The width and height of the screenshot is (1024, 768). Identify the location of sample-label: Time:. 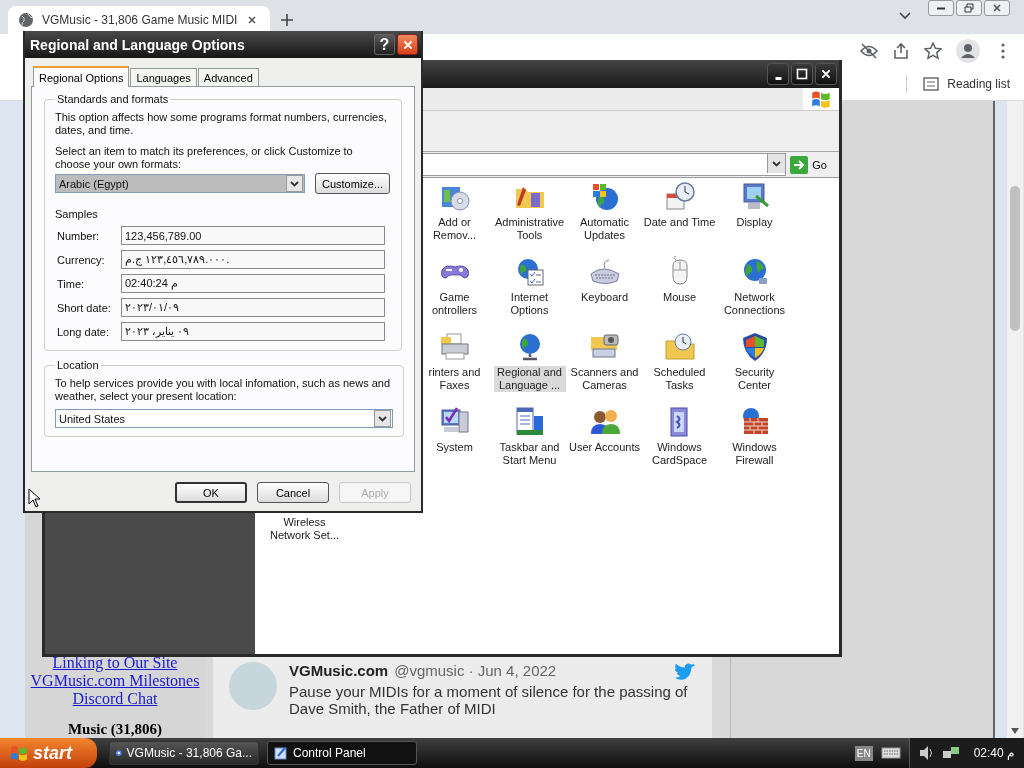
(71, 283).